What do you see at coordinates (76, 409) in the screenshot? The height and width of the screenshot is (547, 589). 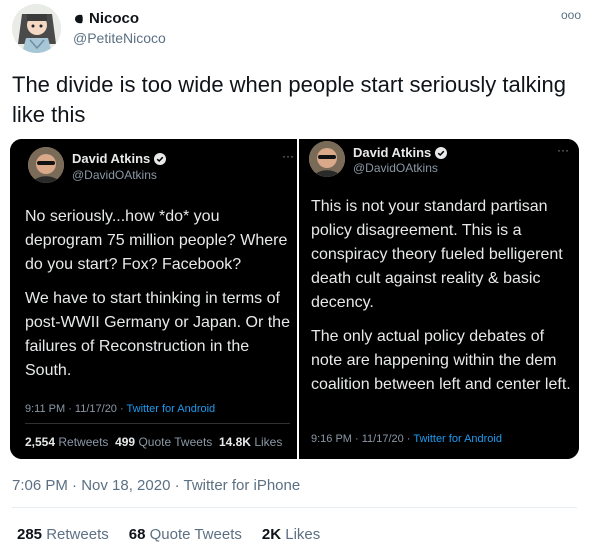 I see `quoted-time: 9:11 PM · 11/17/20 ·` at bounding box center [76, 409].